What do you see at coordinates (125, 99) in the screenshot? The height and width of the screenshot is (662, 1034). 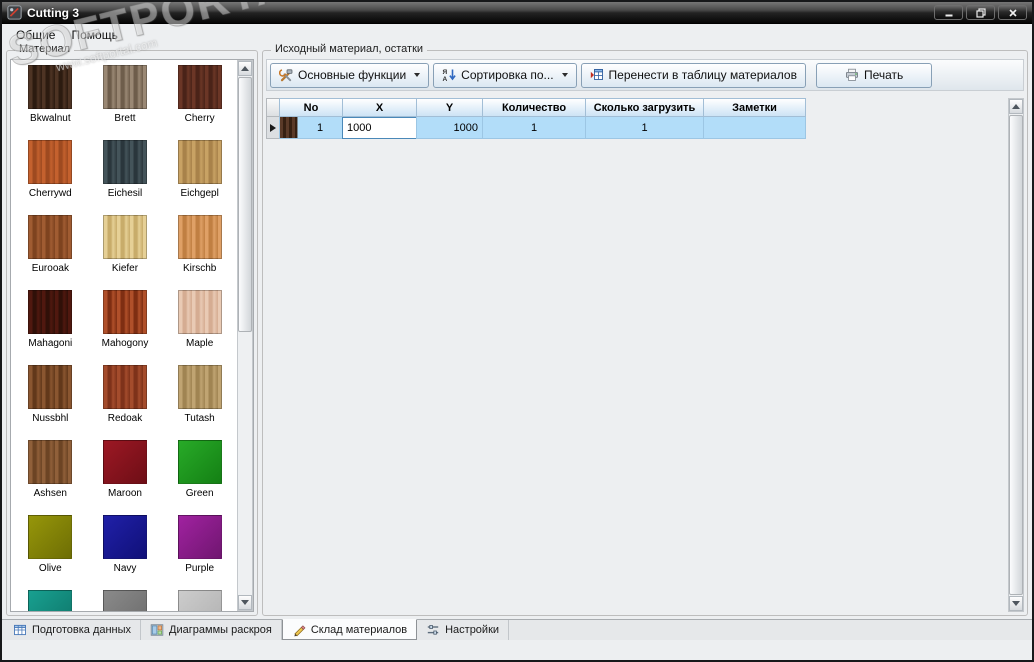 I see `material-item: Brett` at bounding box center [125, 99].